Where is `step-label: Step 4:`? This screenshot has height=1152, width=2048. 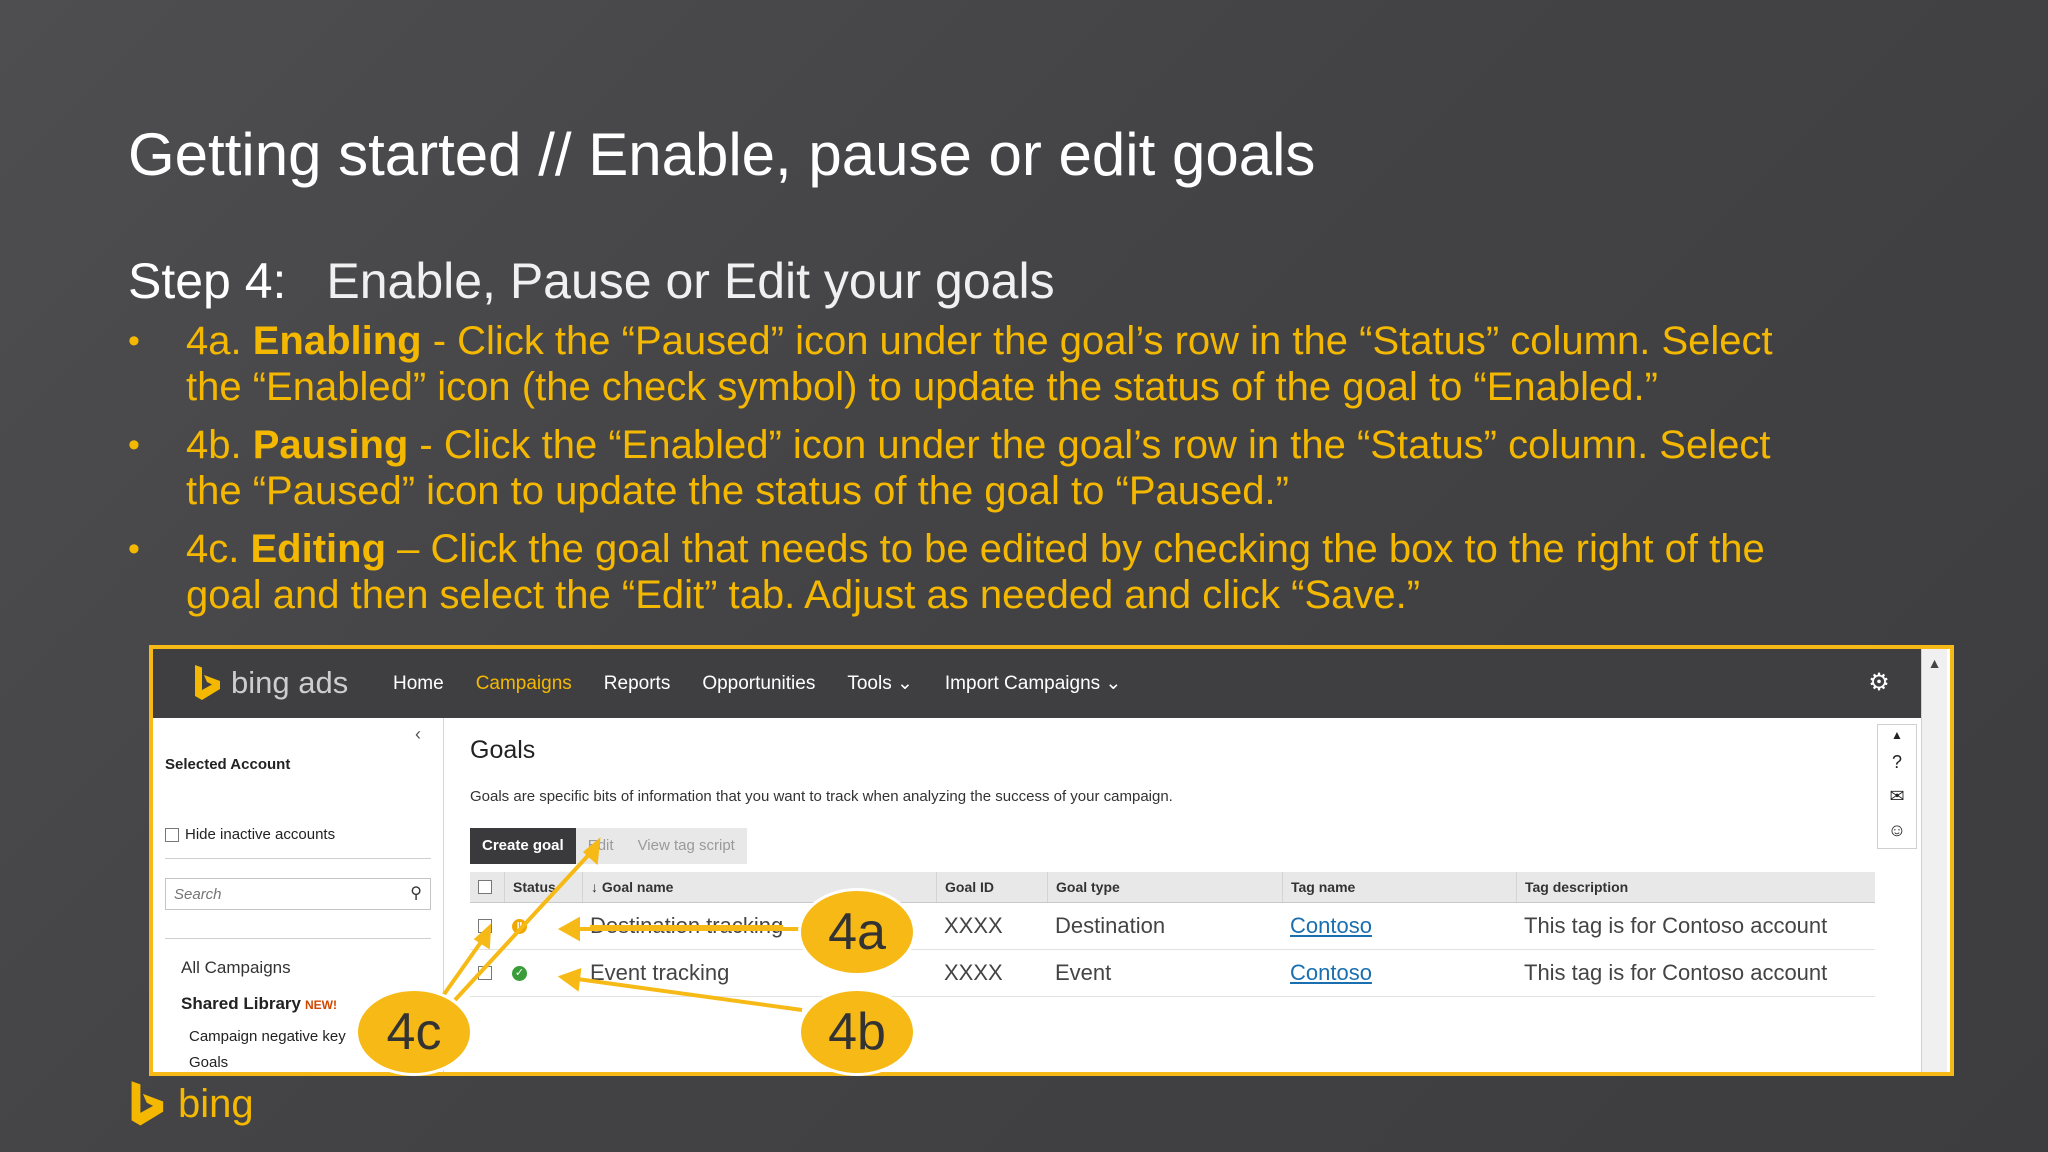
step-label: Step 4: is located at coordinates (207, 281).